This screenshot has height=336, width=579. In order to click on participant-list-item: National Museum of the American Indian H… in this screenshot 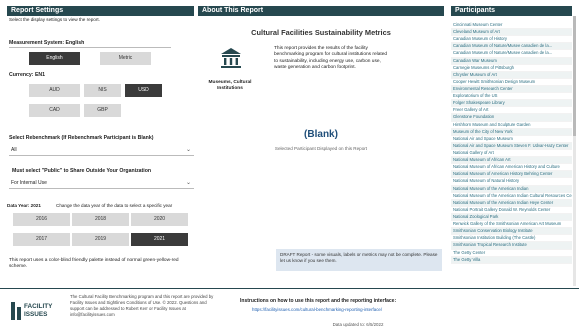, I will do `click(511, 203)`.